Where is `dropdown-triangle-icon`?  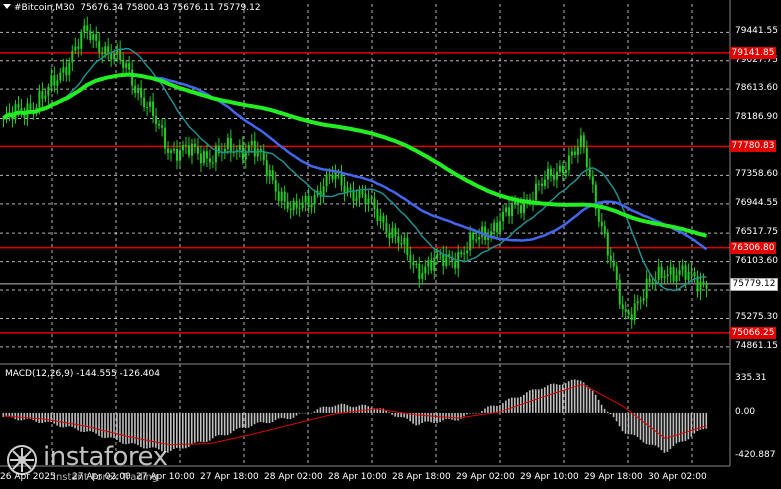
dropdown-triangle-icon is located at coordinates (7, 6).